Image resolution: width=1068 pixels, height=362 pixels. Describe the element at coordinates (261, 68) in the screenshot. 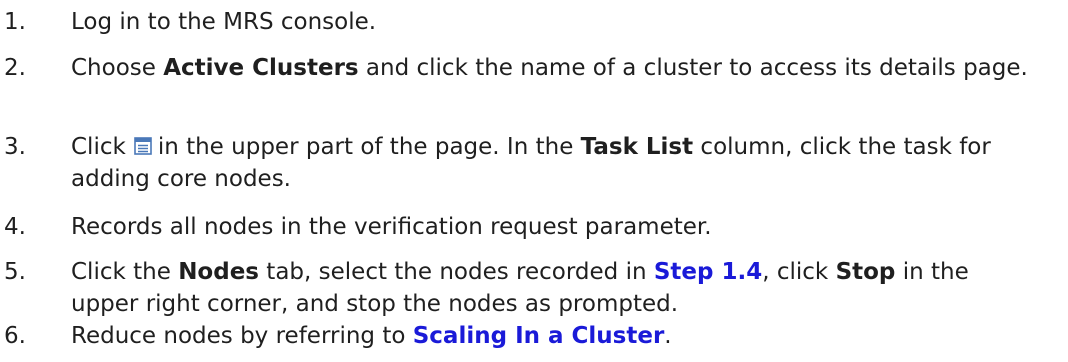

I see `active-clusters-label: Active Clusters` at that location.